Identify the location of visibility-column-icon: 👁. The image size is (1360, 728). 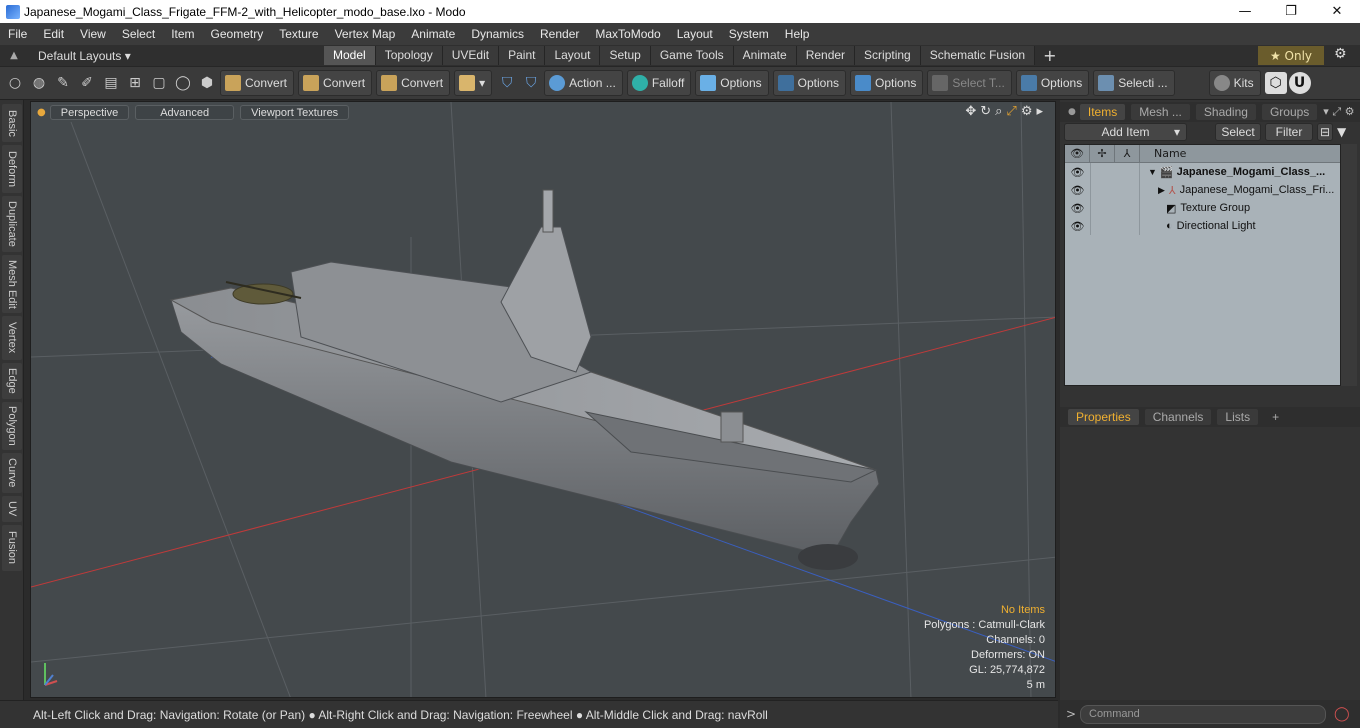
(1077, 153).